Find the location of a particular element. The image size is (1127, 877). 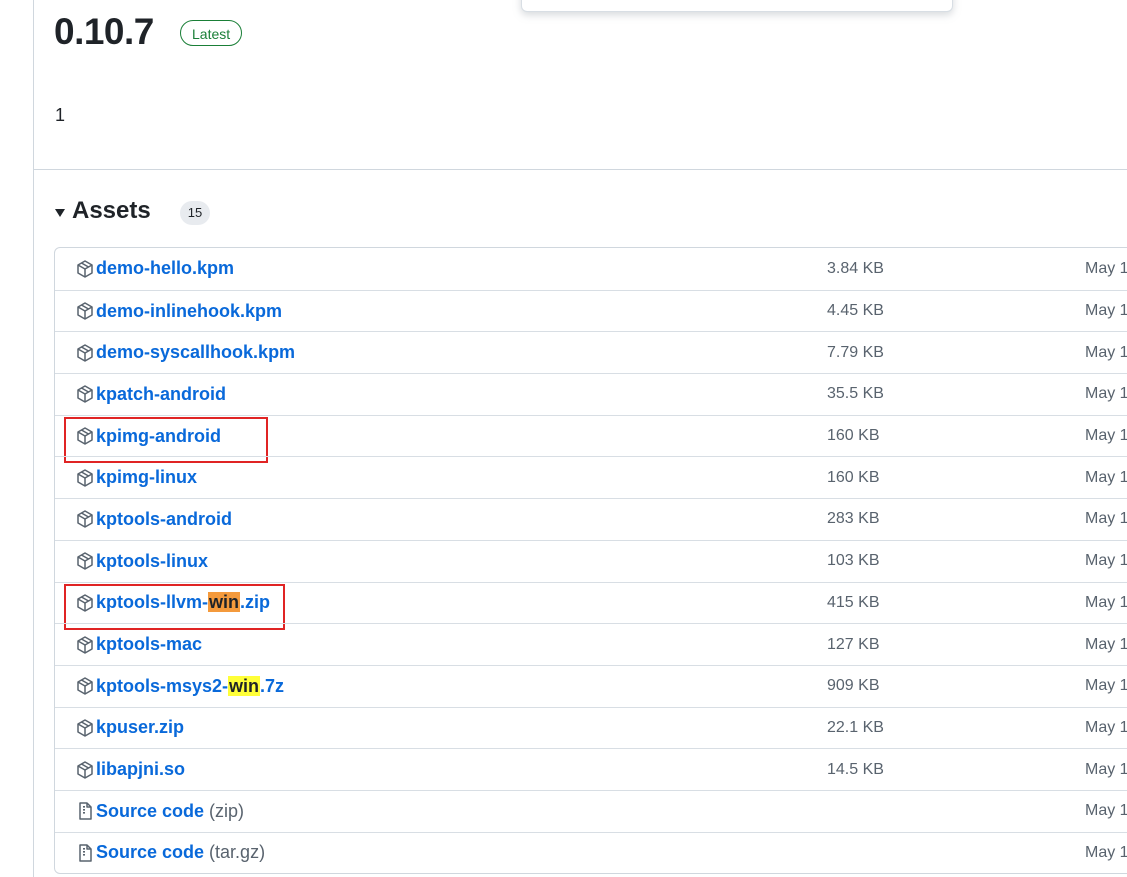

asset-row: demo-inlinehook.kpm 4.45 KB May 1 is located at coordinates (591, 310).